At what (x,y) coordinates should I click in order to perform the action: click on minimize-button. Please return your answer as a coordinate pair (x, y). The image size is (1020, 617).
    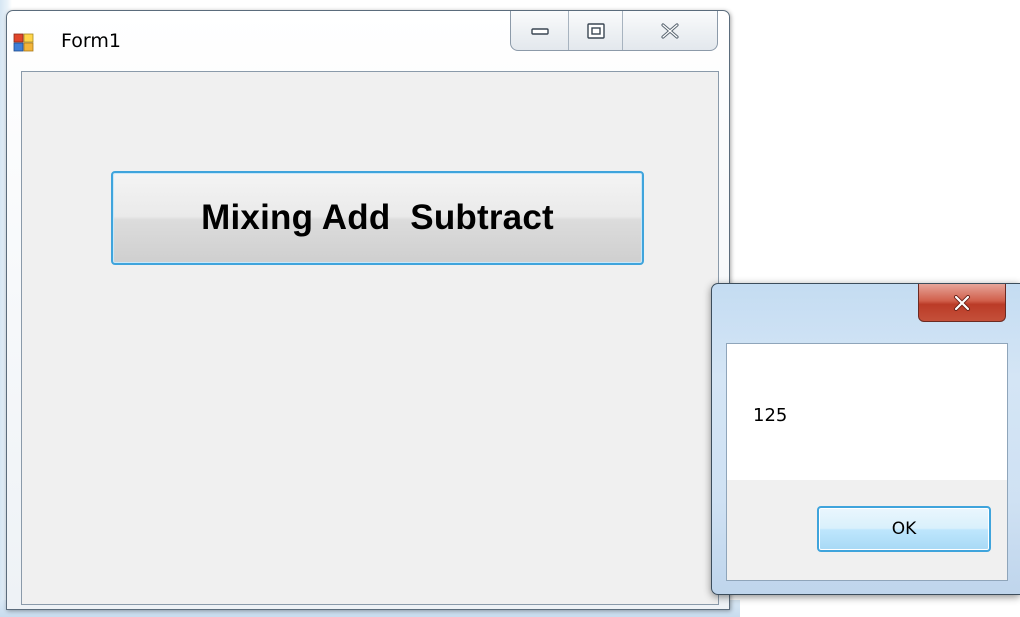
    Looking at the image, I should click on (540, 30).